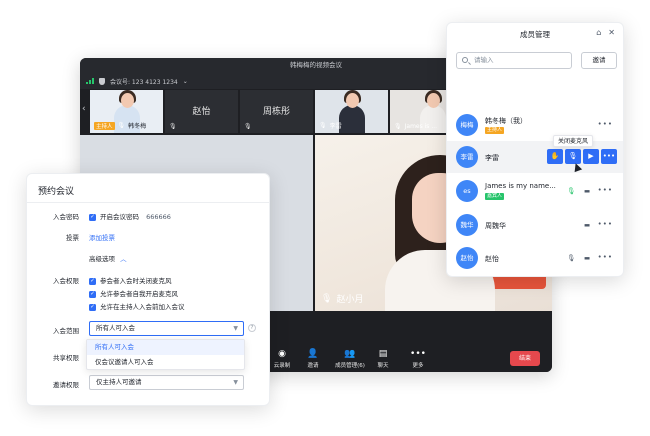 The height and width of the screenshot is (436, 650). I want to click on header-icons: ⌂ ✕, so click(605, 32).